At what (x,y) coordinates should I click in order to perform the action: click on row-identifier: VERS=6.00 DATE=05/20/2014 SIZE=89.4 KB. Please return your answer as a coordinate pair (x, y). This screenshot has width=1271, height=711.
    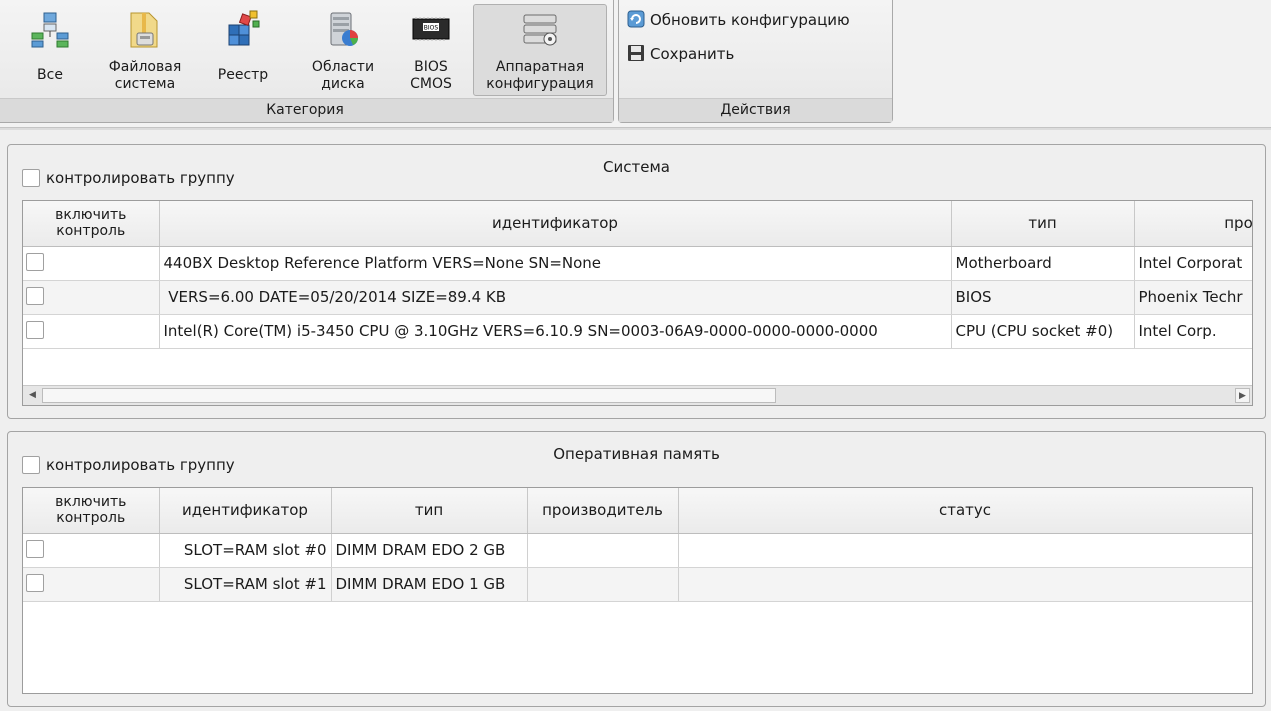
    Looking at the image, I should click on (555, 297).